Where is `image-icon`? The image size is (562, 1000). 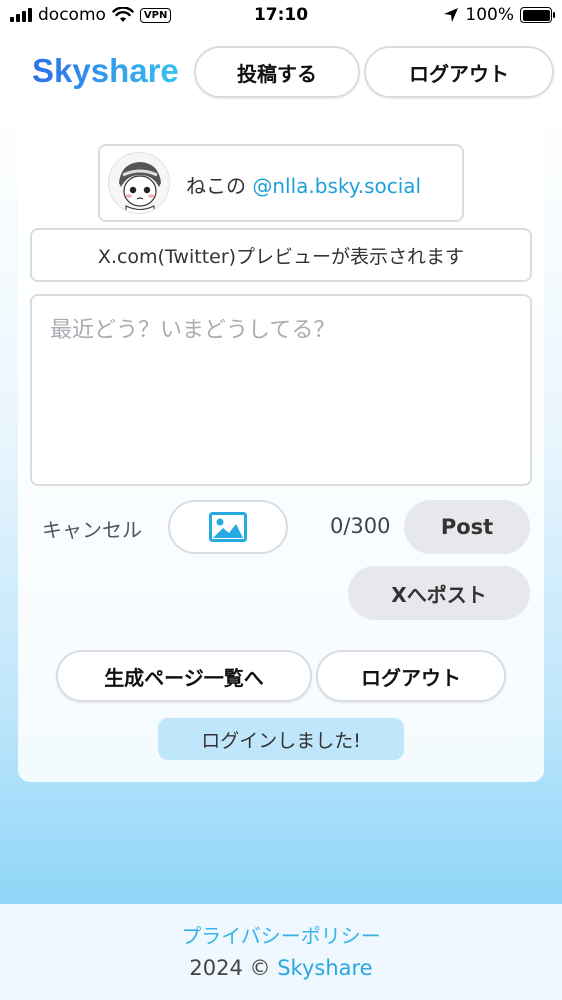 image-icon is located at coordinates (228, 527).